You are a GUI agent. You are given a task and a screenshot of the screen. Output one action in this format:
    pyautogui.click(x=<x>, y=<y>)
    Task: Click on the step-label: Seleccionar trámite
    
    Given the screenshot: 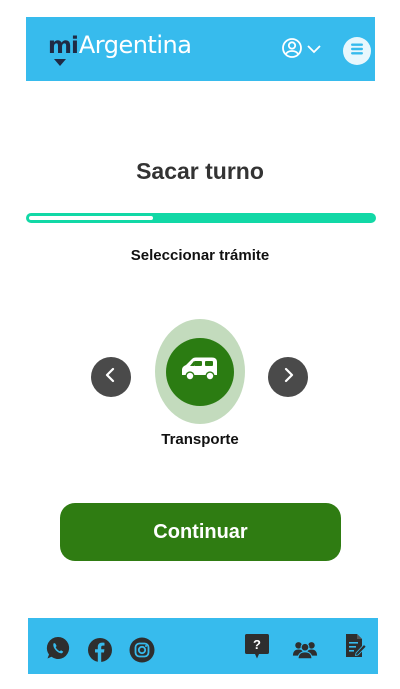 What is the action you would take?
    pyautogui.click(x=200, y=255)
    